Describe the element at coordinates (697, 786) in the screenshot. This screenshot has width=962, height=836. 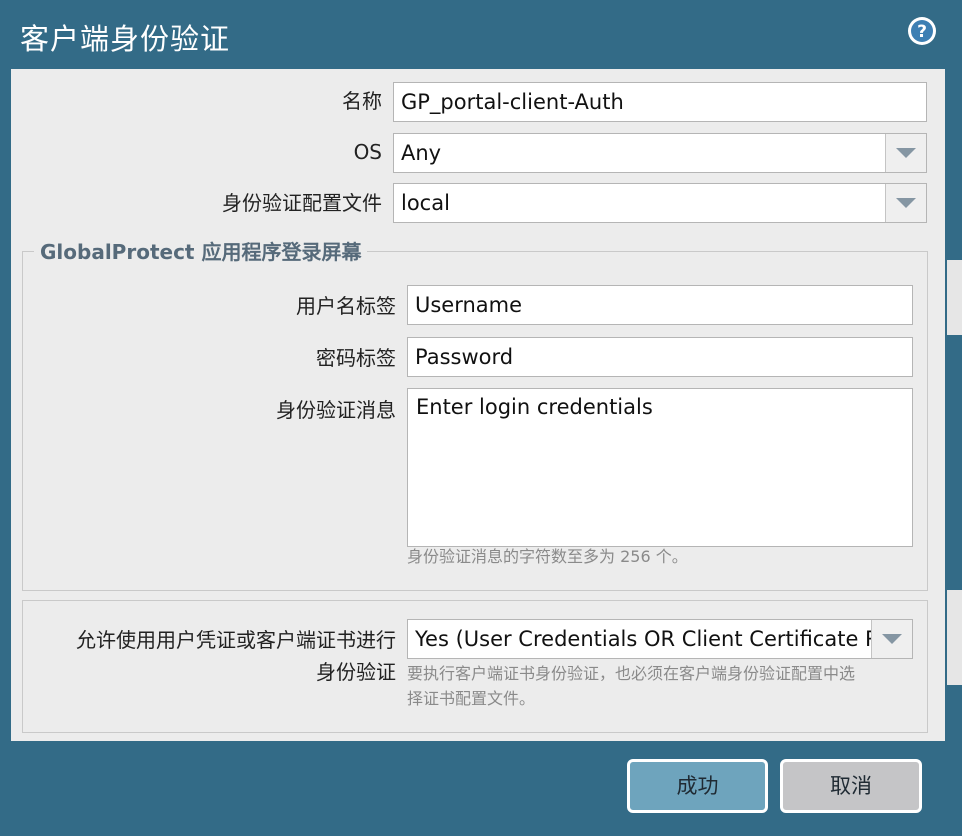
I see `ok-button: 成功` at that location.